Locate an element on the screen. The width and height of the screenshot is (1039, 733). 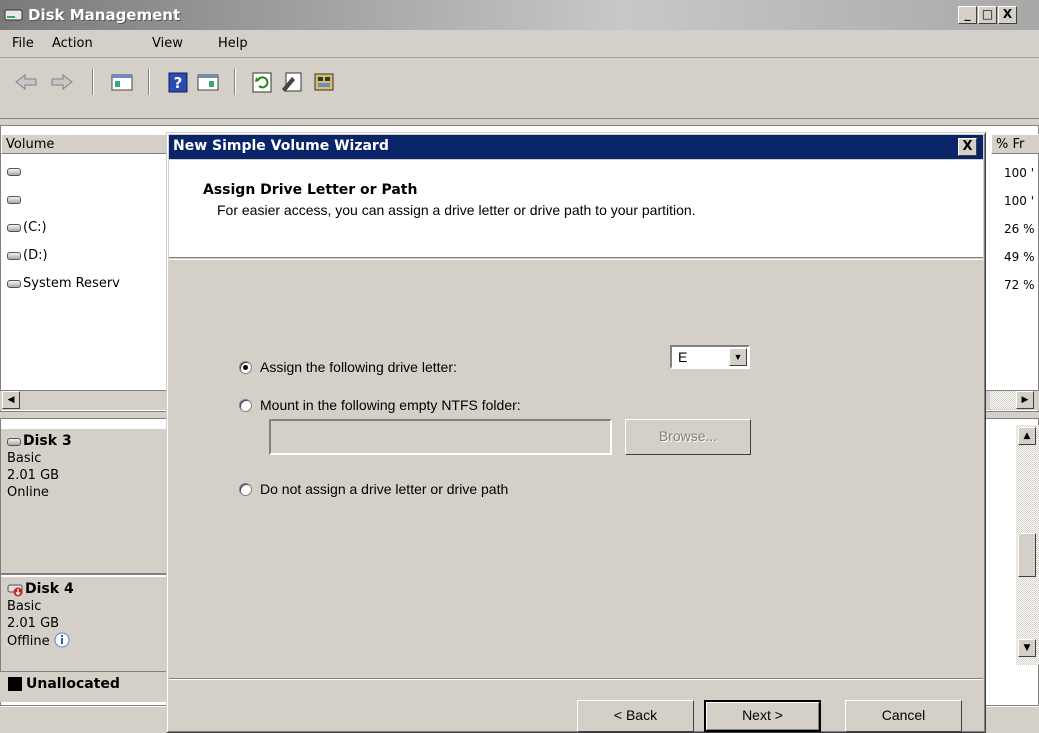
wizard-title-bar: New Simple Volume Wizard X is located at coordinates (576, 147).